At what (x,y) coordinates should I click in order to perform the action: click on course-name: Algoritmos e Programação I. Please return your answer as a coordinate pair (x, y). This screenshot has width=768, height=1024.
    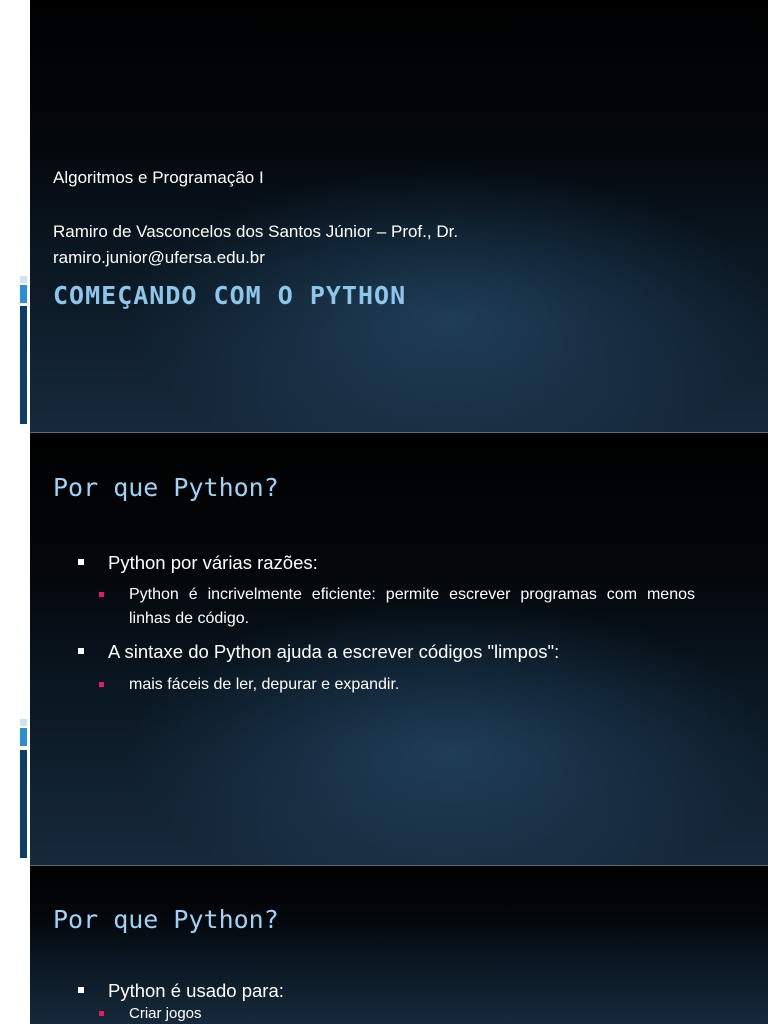
    Looking at the image, I should click on (158, 177).